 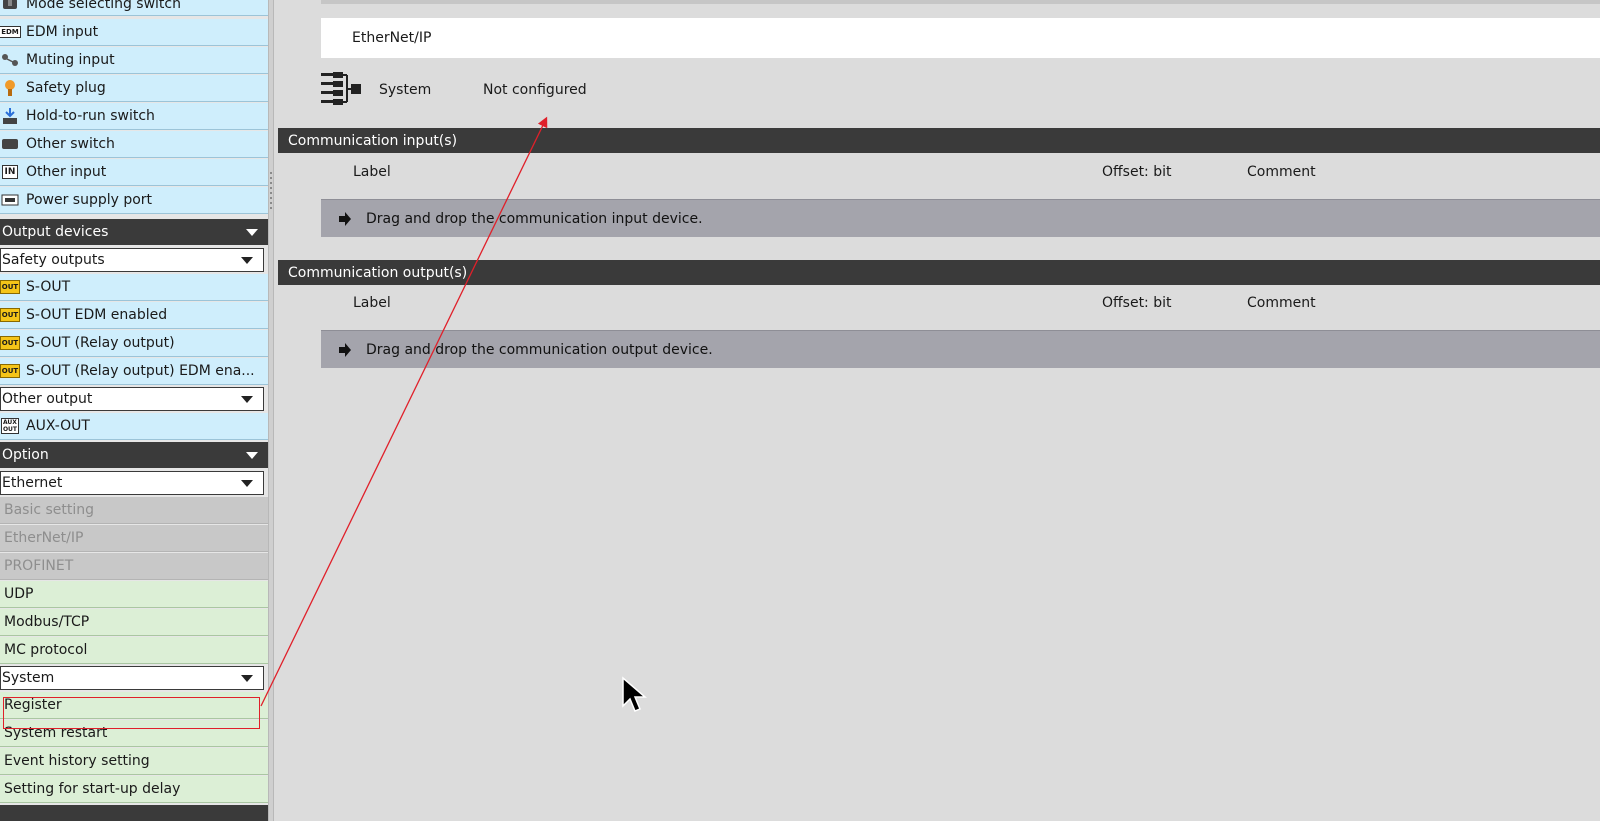 I want to click on ethernet-ip-title: EtherNet/IP, so click(x=392, y=38).